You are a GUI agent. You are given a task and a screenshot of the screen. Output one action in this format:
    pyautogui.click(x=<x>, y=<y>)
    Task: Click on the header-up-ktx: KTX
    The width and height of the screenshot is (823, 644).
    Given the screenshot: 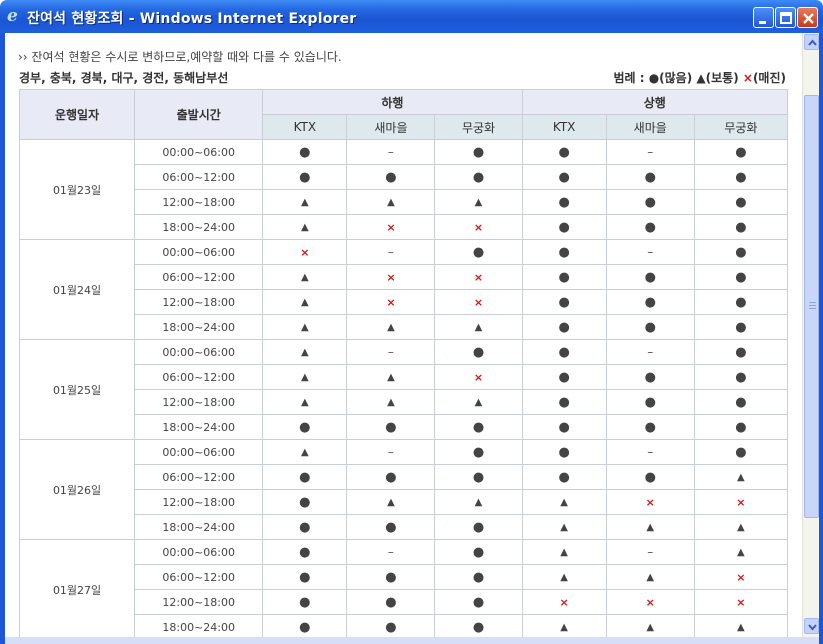 What is the action you would take?
    pyautogui.click(x=564, y=127)
    